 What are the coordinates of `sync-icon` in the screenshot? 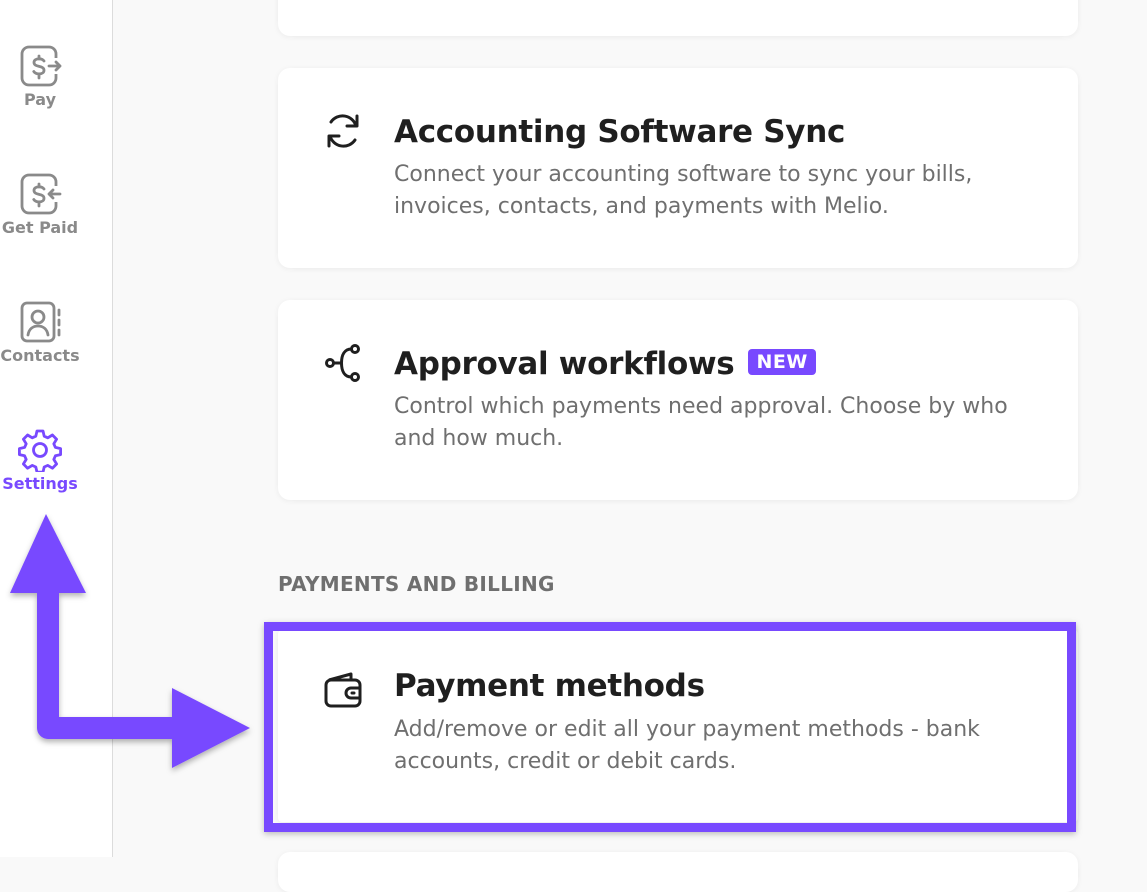 It's located at (343, 131).